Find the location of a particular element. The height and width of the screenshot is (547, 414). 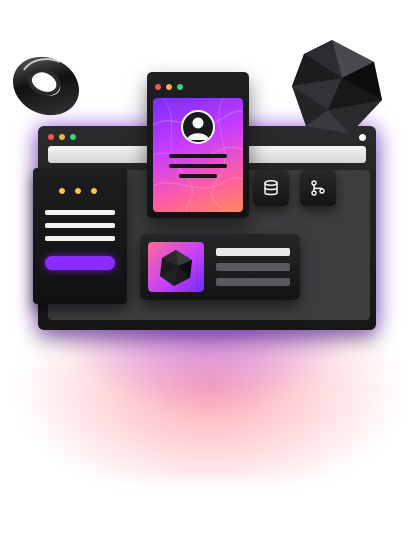

profile-dot-yellow is located at coordinates (169, 87).